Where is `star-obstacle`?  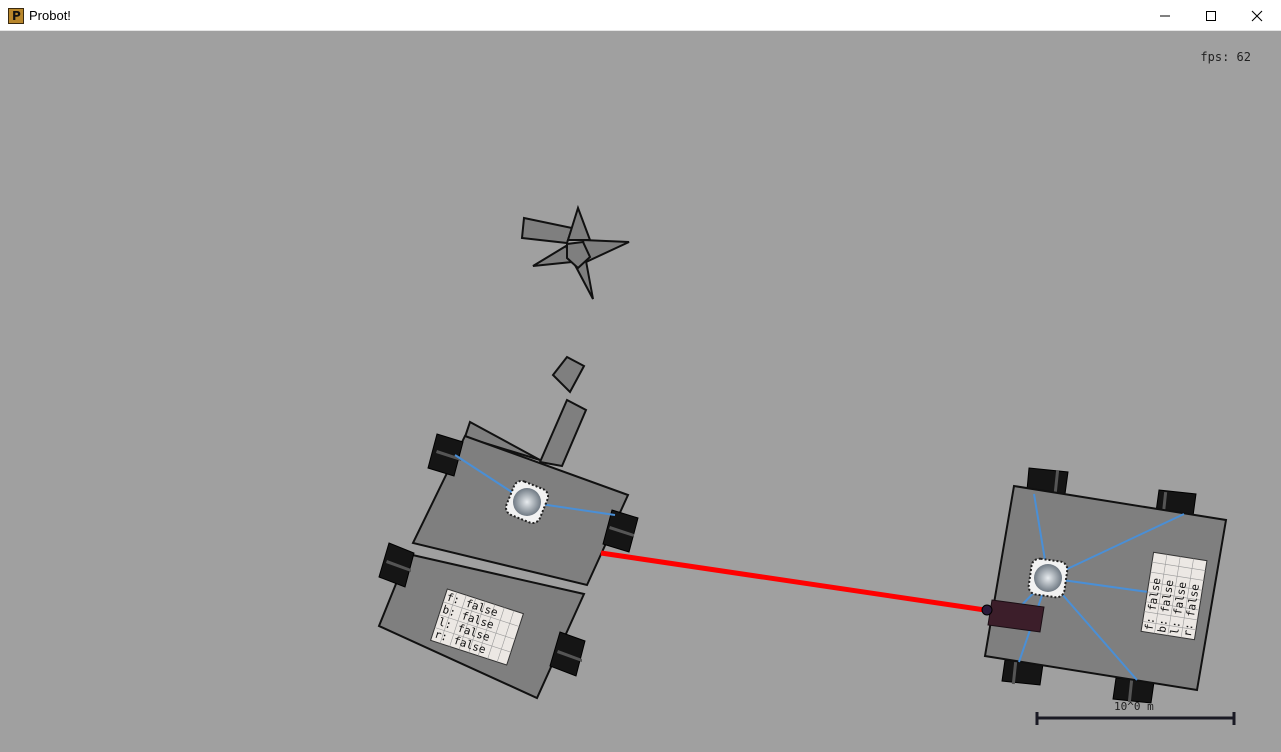
star-obstacle is located at coordinates (575, 252).